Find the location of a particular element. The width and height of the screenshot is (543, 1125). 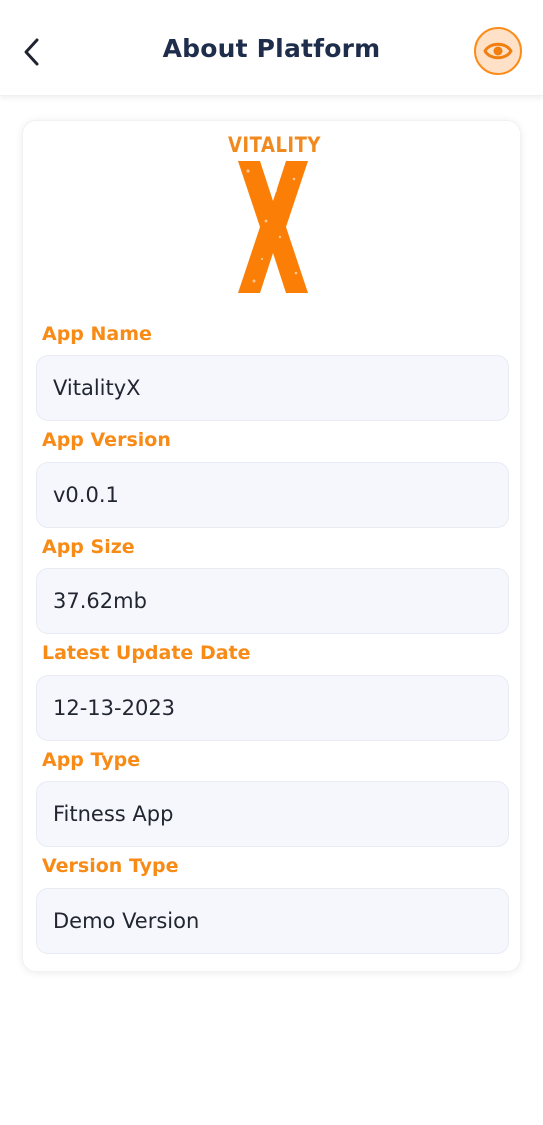

app-size-value: 37.62mb is located at coordinates (100, 601).